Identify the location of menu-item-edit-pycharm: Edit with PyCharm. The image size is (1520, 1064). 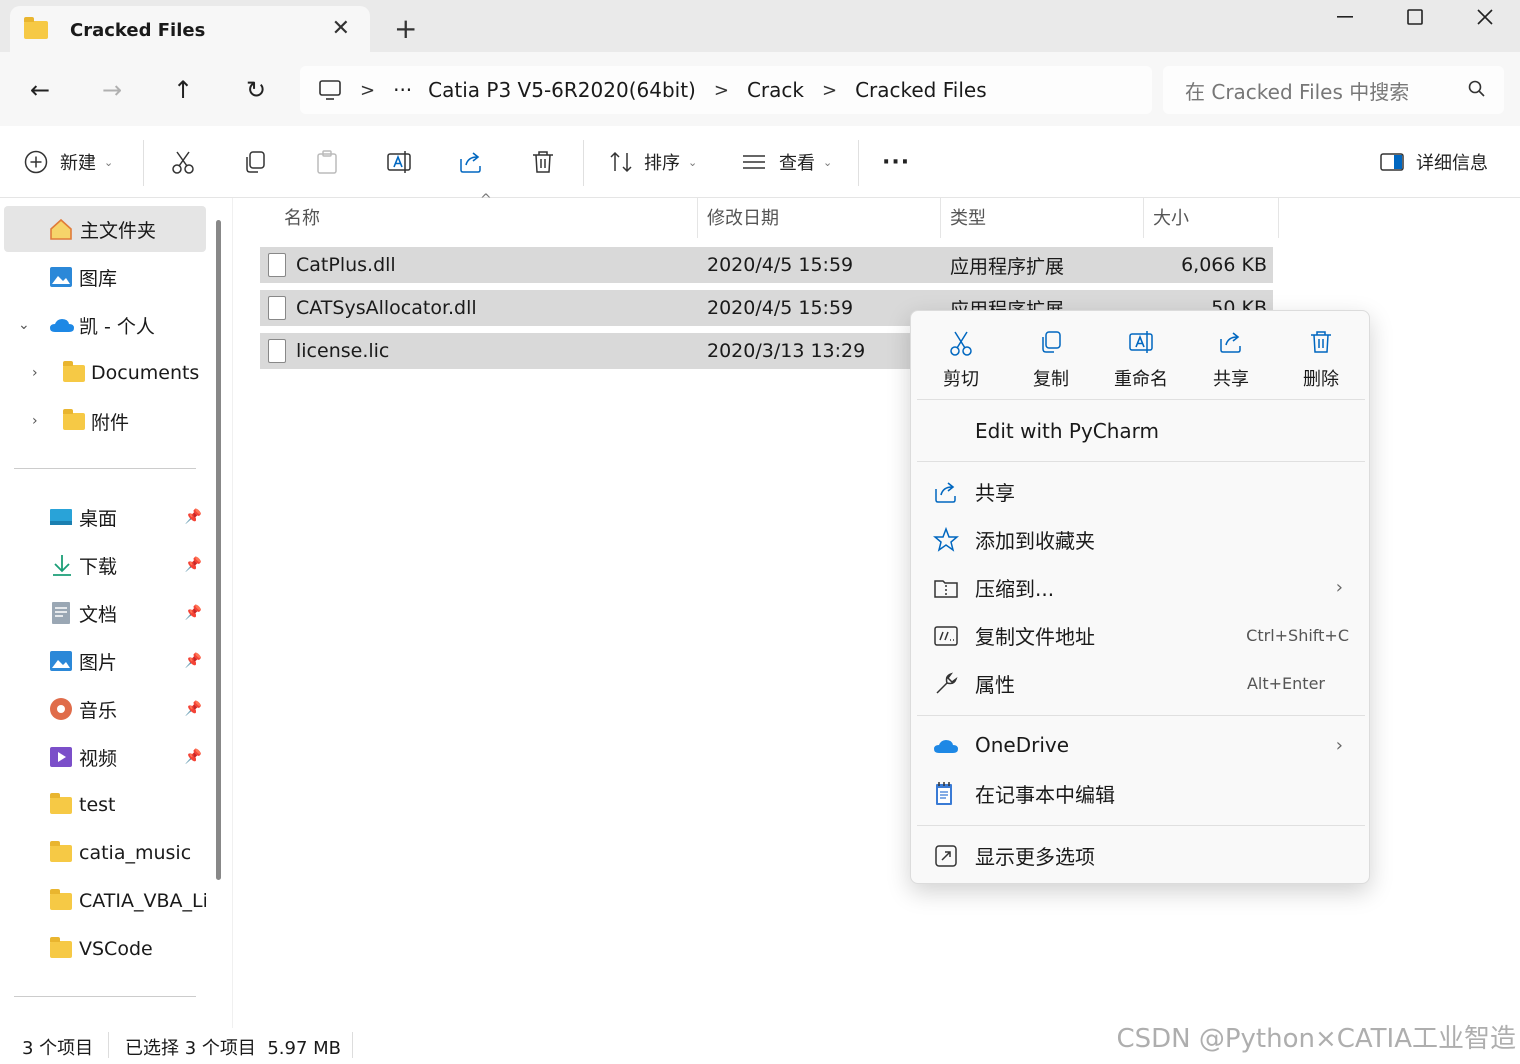
(1141, 431).